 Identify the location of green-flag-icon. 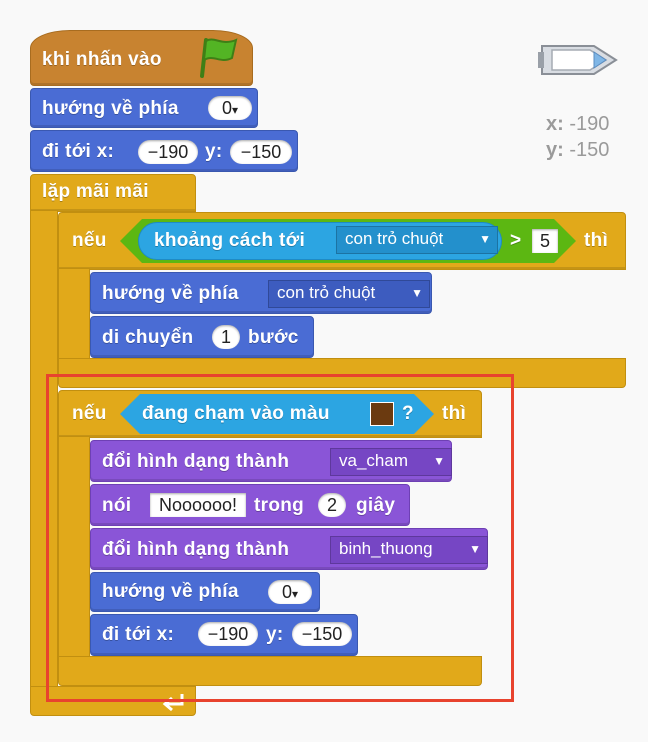
(219, 58).